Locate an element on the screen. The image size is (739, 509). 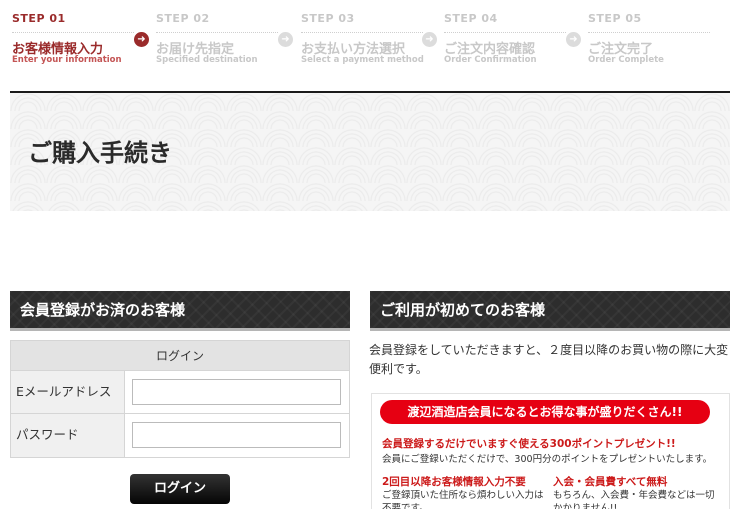
step-label: お届け先指定 is located at coordinates (217, 44).